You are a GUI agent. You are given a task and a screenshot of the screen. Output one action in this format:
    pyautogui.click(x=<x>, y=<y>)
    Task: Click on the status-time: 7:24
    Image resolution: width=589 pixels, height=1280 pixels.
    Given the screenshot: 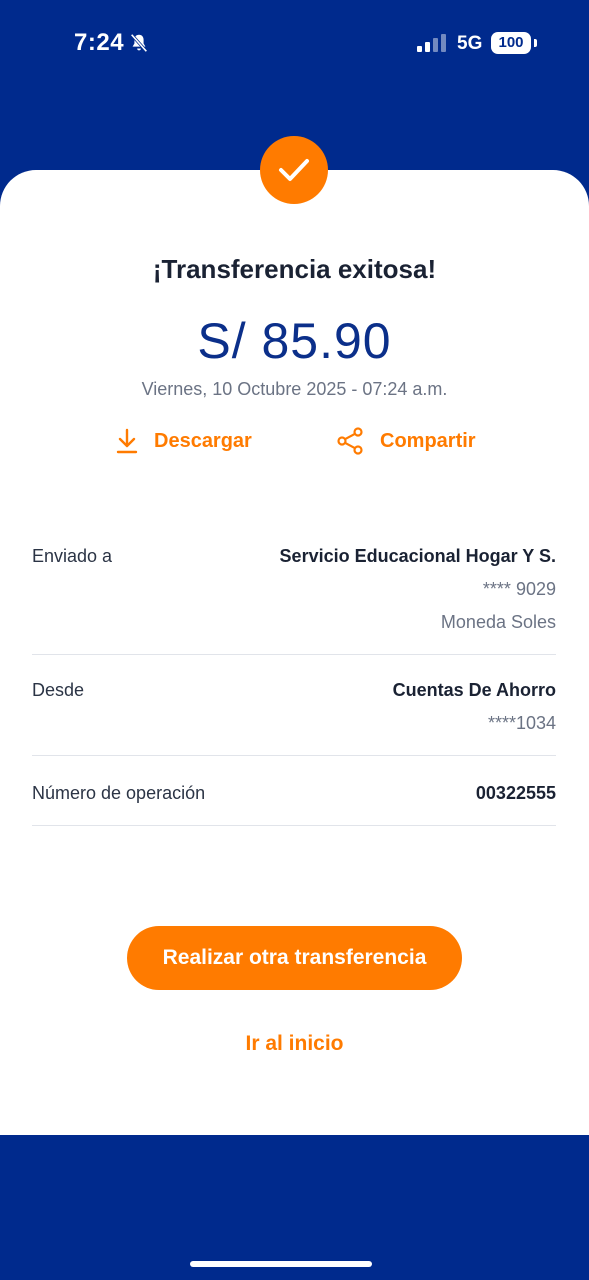 What is the action you would take?
    pyautogui.click(x=99, y=42)
    